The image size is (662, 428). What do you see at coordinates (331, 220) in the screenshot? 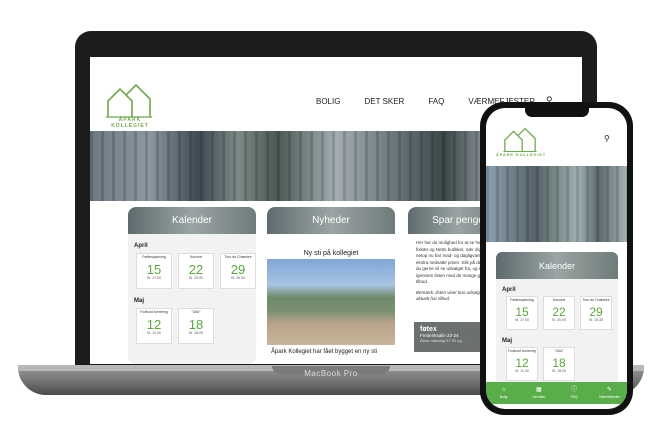
I see `nyheder-title: Nyheder` at bounding box center [331, 220].